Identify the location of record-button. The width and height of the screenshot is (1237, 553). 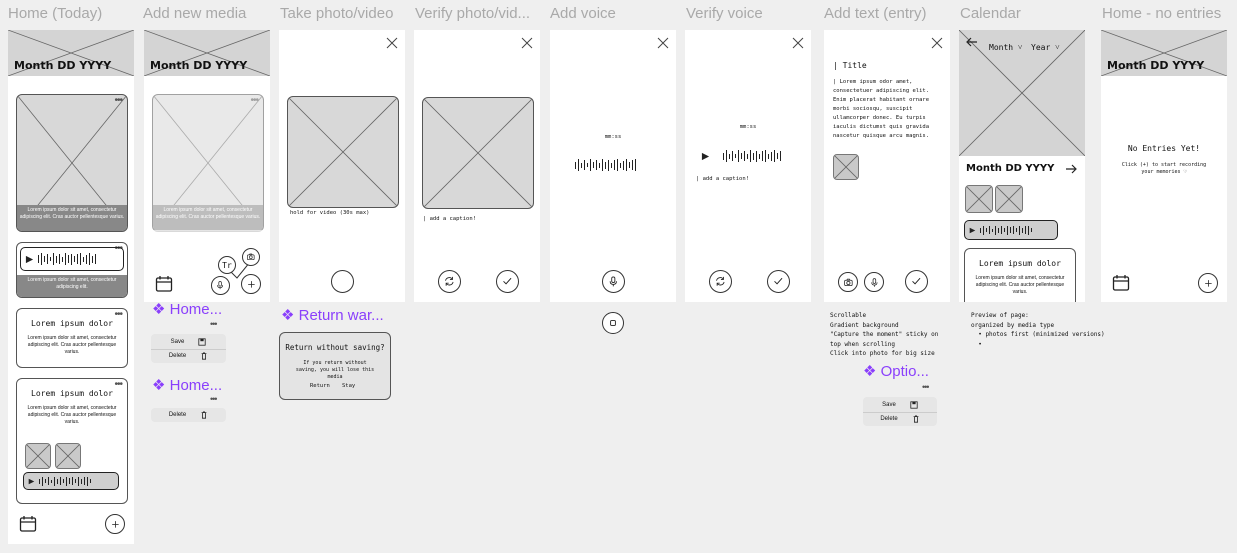
(613, 281).